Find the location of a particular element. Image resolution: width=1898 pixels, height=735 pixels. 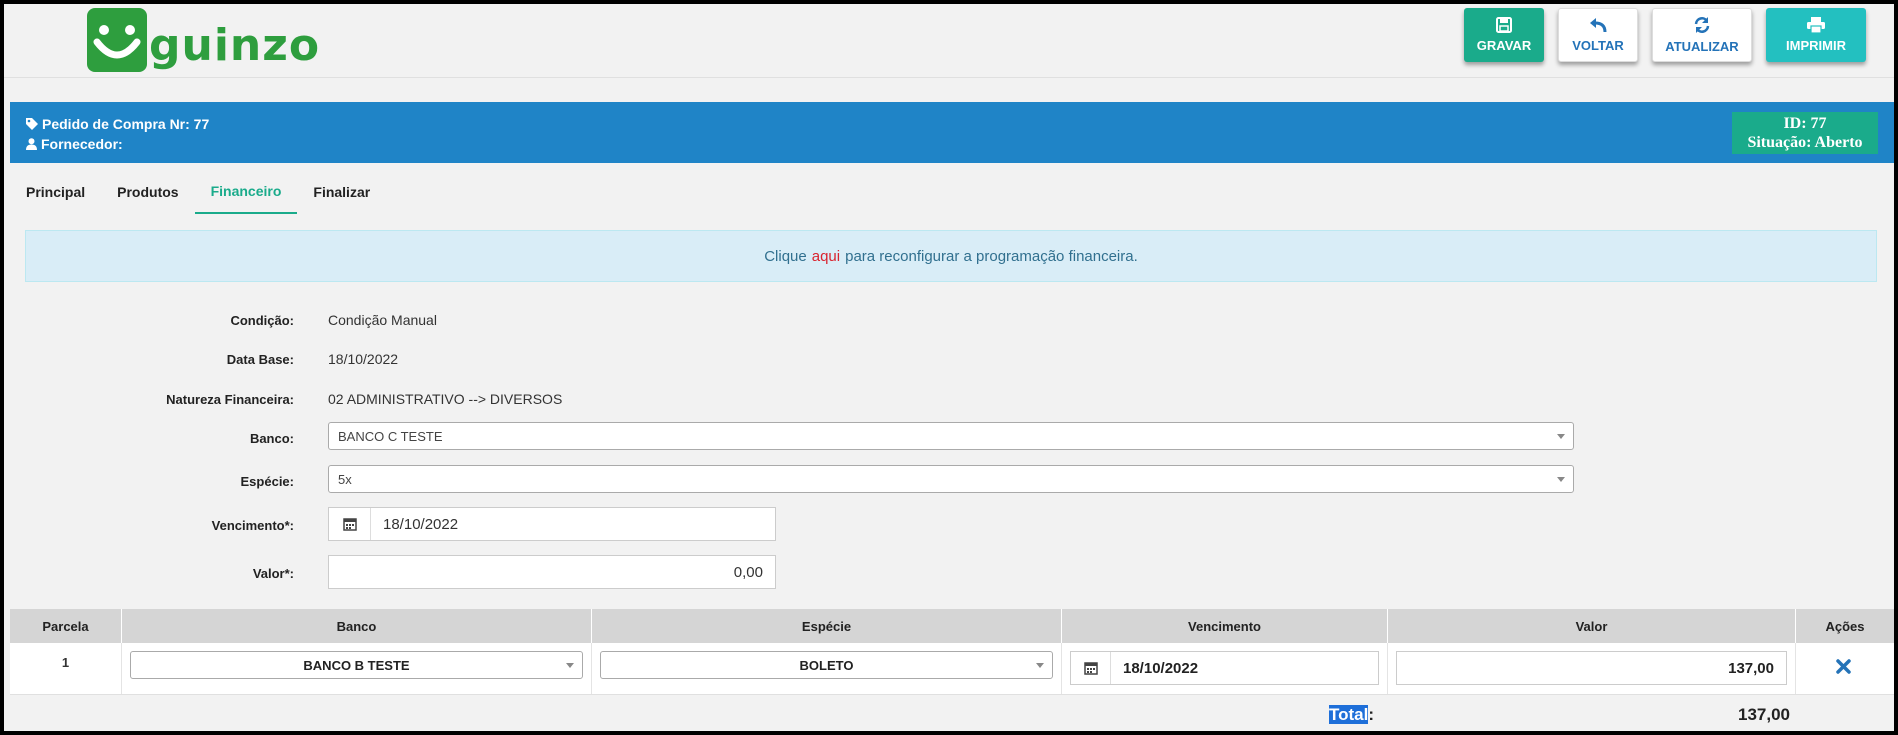

total-label: Total: is located at coordinates (1351, 715).